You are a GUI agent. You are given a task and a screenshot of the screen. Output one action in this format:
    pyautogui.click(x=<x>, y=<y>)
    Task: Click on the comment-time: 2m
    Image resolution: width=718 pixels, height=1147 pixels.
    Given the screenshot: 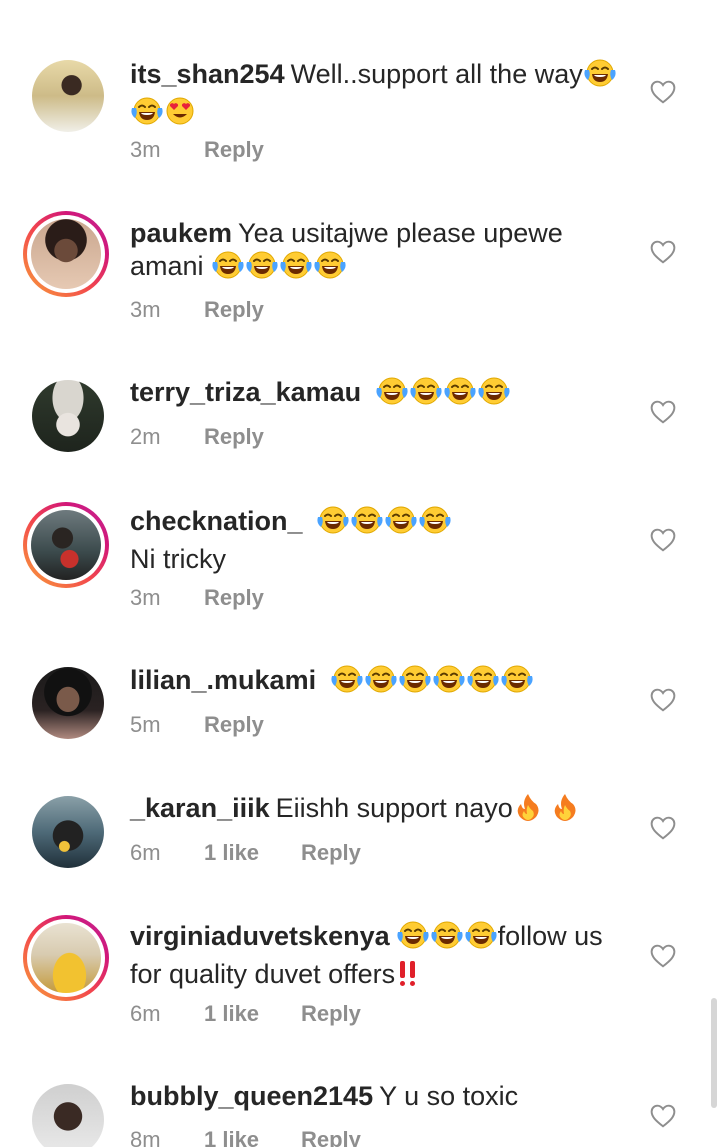 What is the action you would take?
    pyautogui.click(x=145, y=436)
    